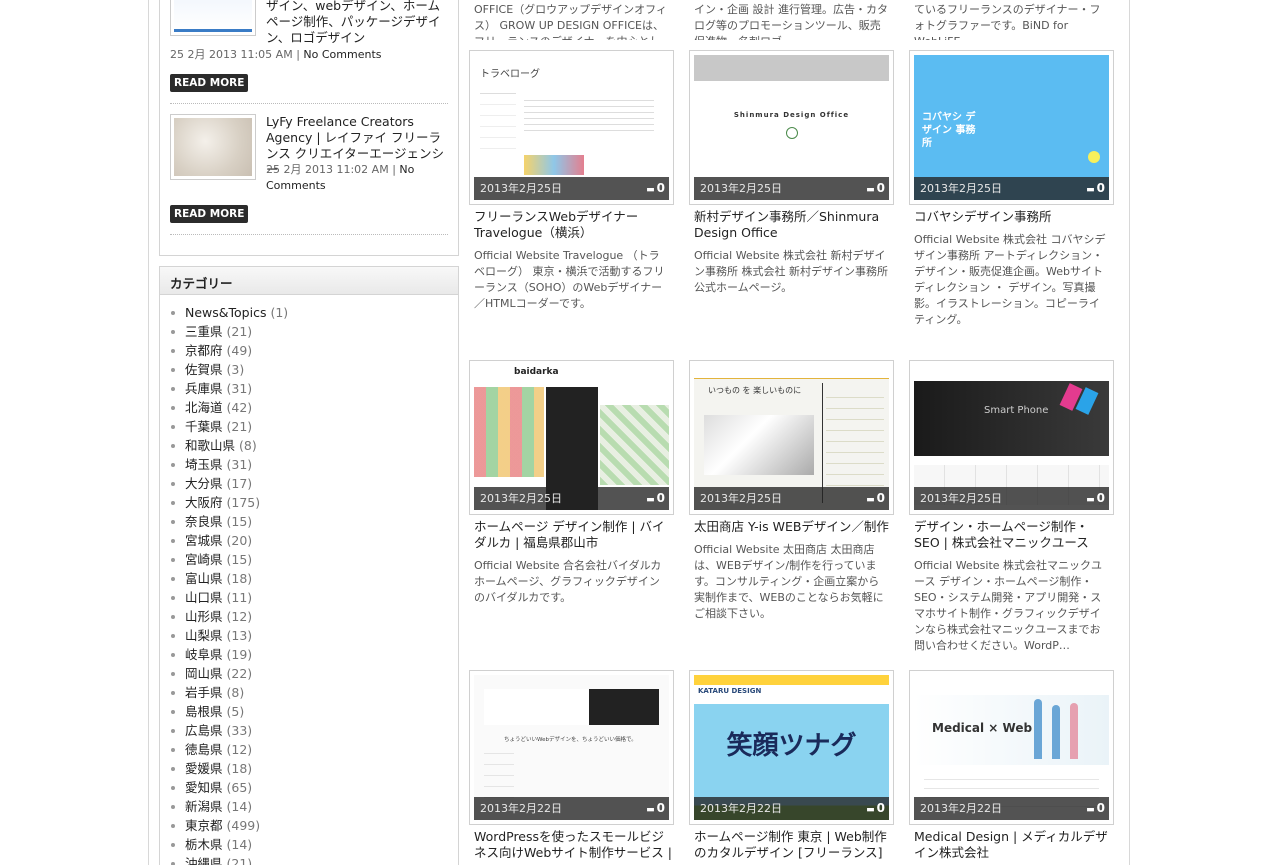 The width and height of the screenshot is (1280, 865). Describe the element at coordinates (204, 673) in the screenshot. I see `category-link: 岡山県` at that location.